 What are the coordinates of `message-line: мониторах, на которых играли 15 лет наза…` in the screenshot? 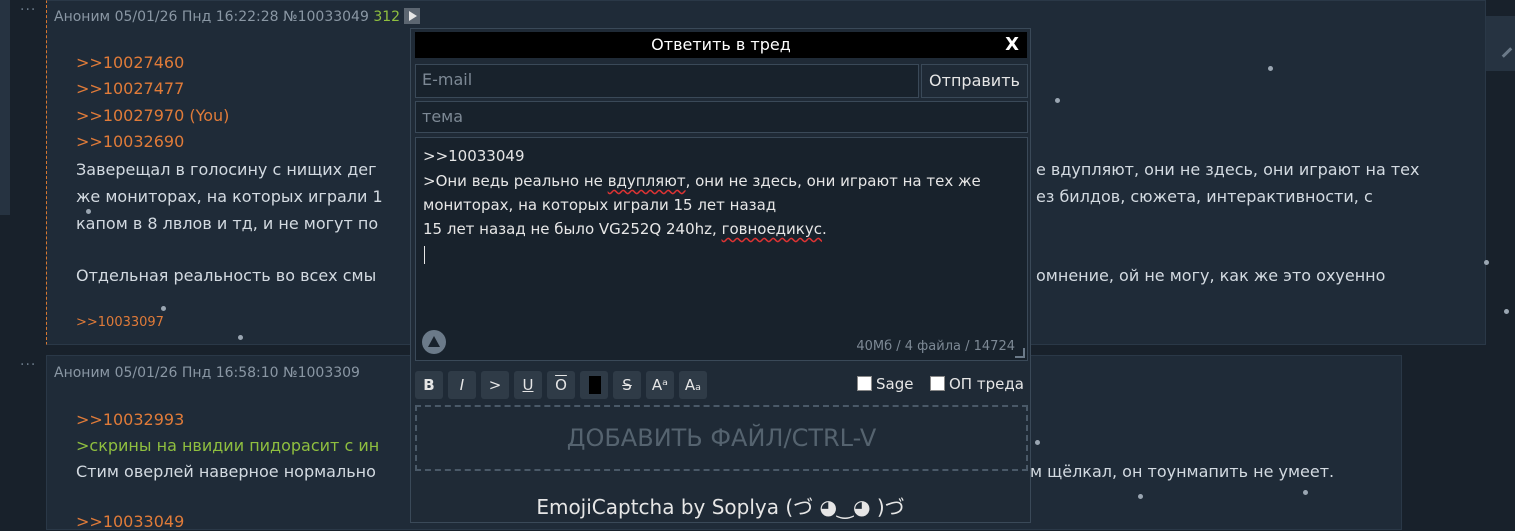 It's located at (600, 205).